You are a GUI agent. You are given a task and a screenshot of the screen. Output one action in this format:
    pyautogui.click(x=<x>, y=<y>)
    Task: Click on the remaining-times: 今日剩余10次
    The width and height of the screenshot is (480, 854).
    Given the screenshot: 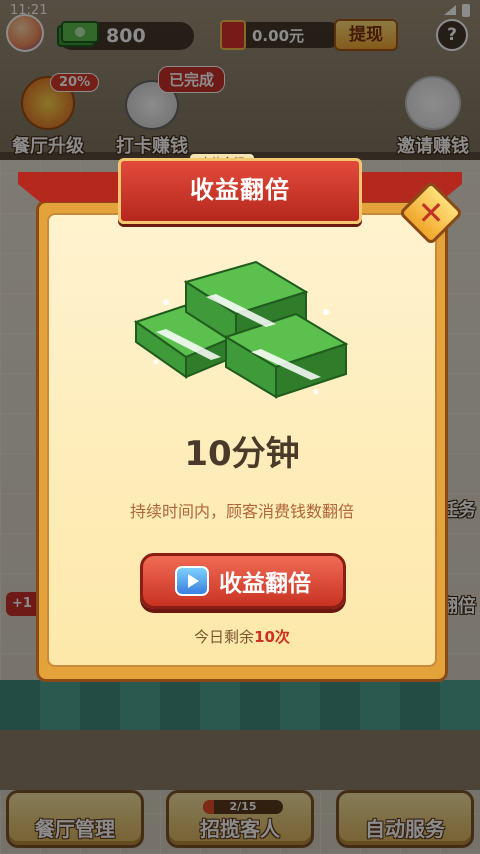 What is the action you would take?
    pyautogui.click(x=242, y=636)
    